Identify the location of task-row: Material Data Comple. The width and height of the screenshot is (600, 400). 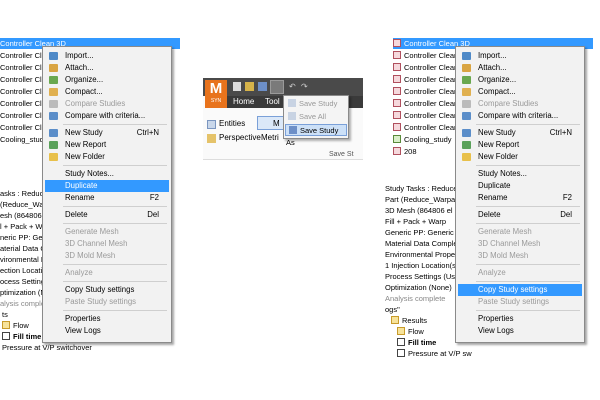
(421, 243).